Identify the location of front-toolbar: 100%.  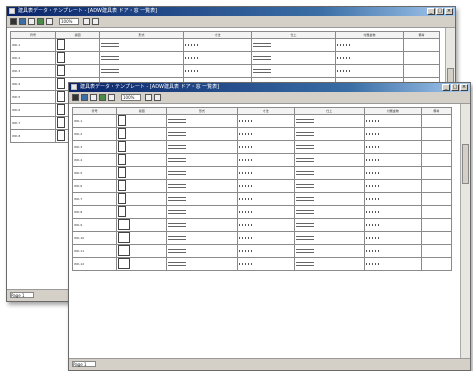
(269, 98).